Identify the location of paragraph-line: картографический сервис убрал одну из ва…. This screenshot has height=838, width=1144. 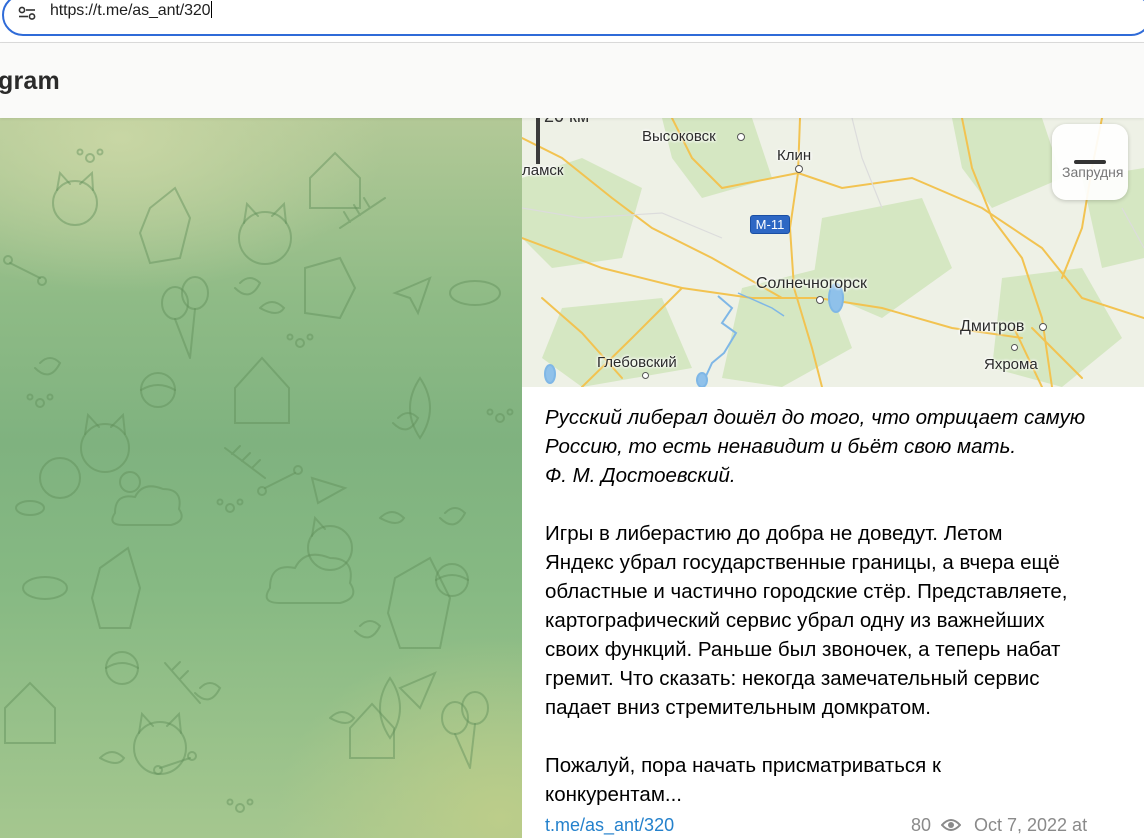
(795, 620).